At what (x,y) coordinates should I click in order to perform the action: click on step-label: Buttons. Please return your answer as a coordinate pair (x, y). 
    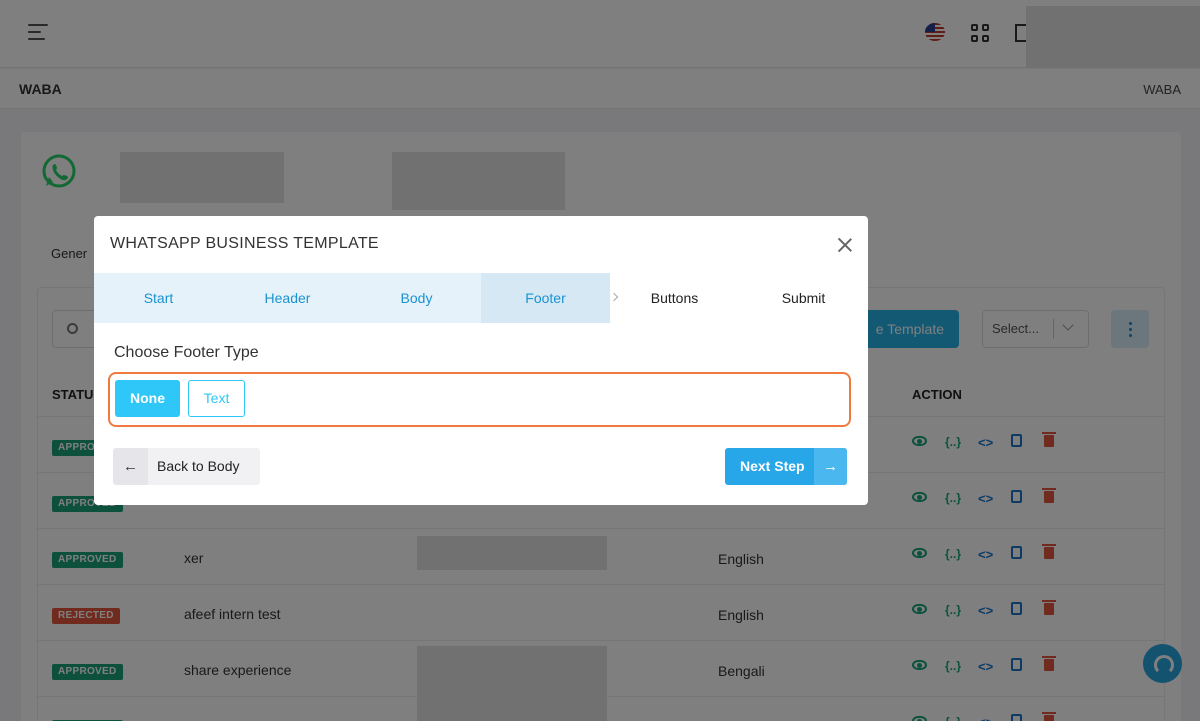
    Looking at the image, I should click on (674, 298).